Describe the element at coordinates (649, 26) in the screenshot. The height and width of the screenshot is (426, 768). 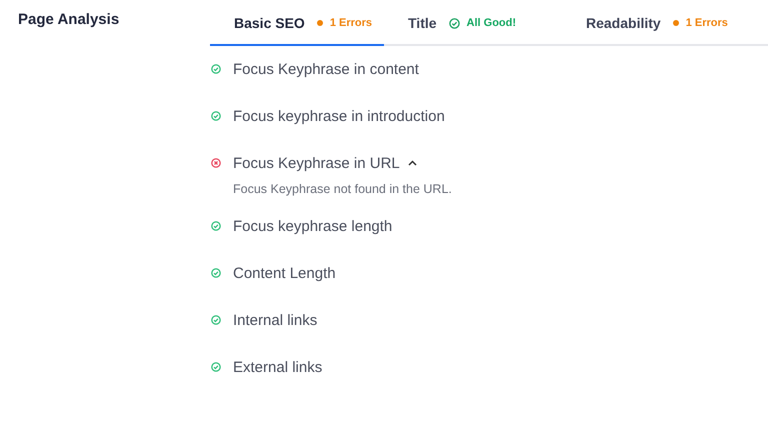
I see `tab: Readability 1 Errors` at that location.